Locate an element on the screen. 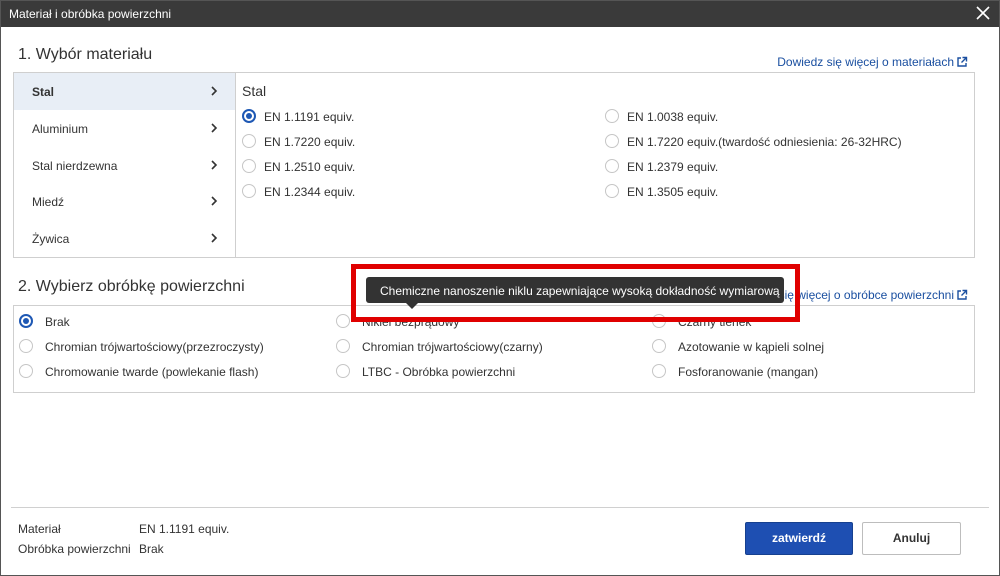 The height and width of the screenshot is (576, 1000). category-label: Miedź is located at coordinates (48, 202).